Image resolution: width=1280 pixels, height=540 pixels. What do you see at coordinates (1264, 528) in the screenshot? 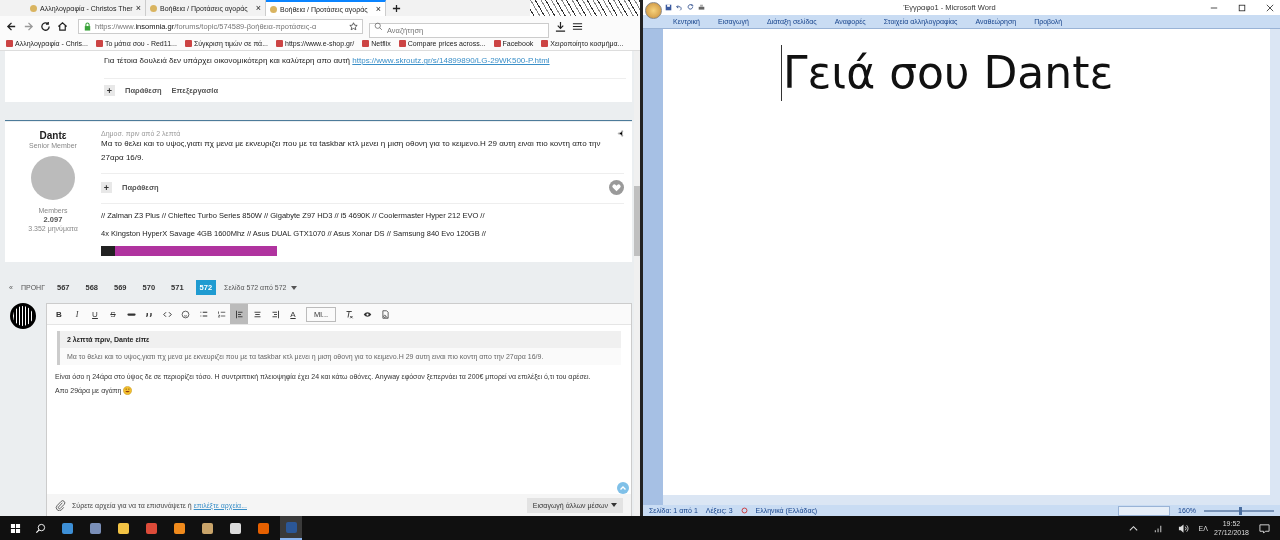
I see `notification-icon` at bounding box center [1264, 528].